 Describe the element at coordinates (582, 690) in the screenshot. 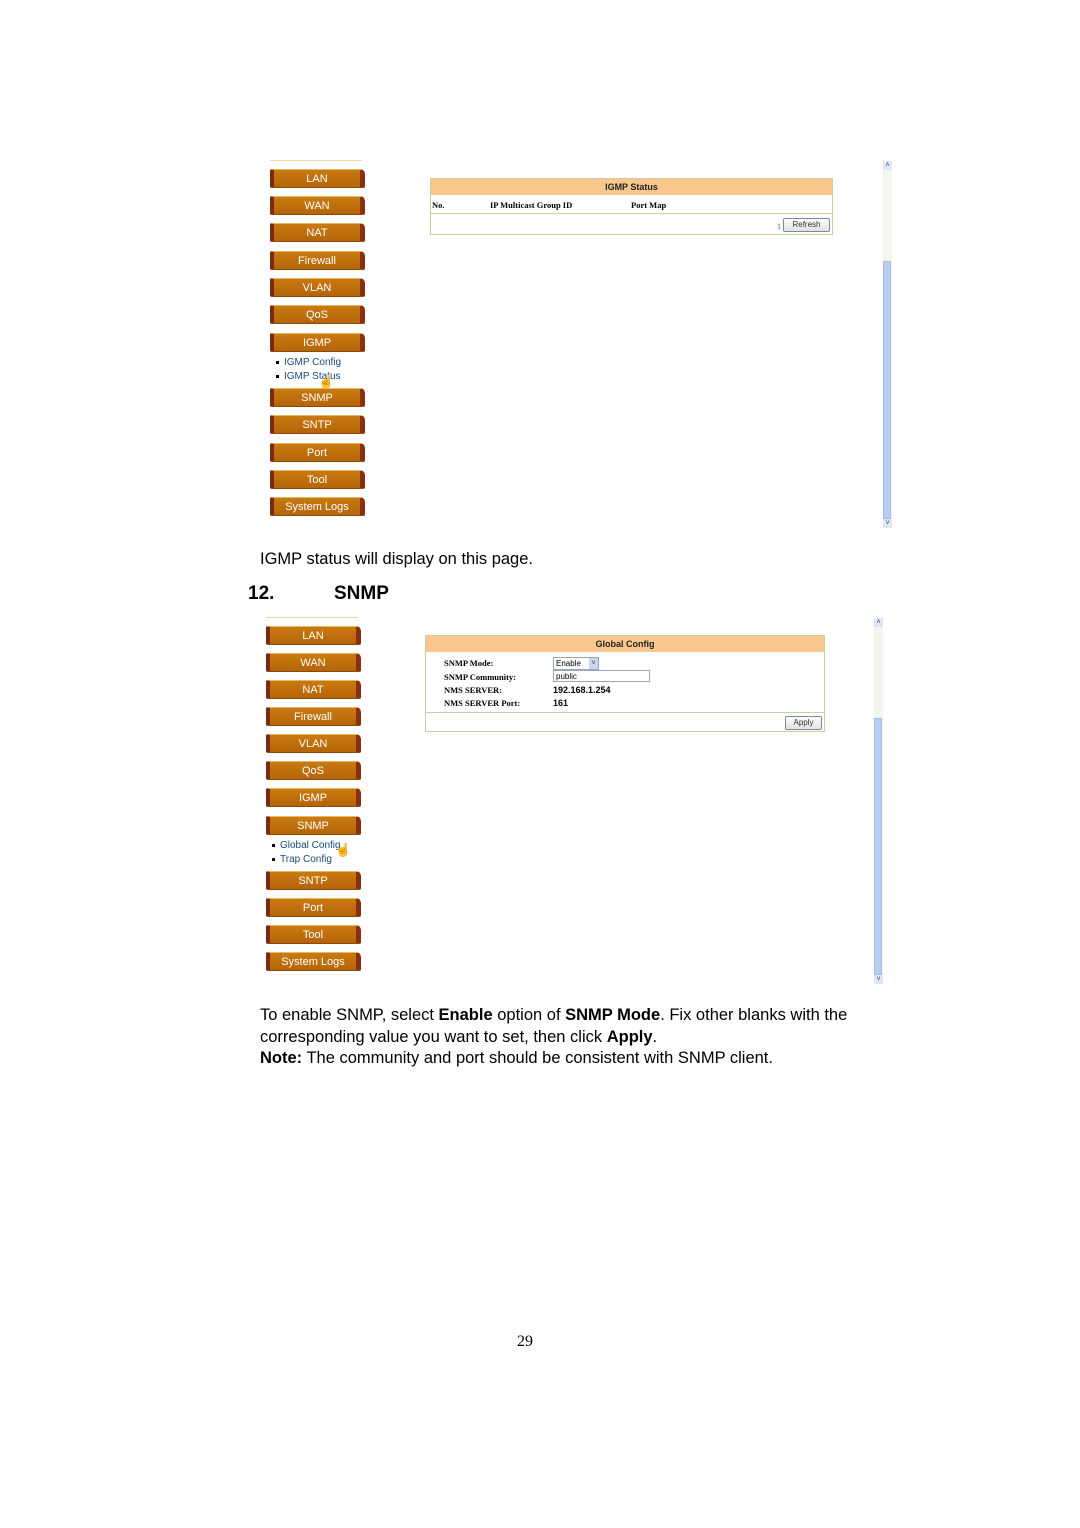

I see `nms-server-value: 192.168.1.254` at that location.